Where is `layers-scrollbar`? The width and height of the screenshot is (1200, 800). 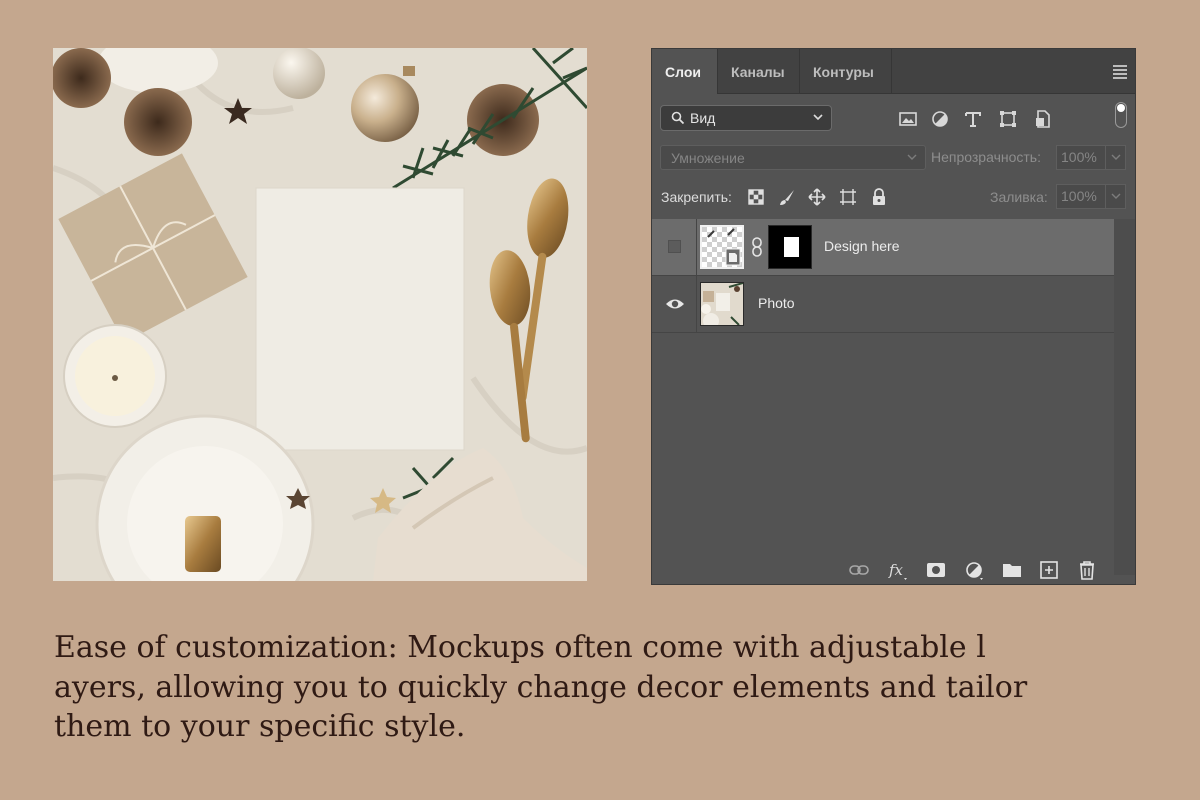
layers-scrollbar is located at coordinates (1124, 397).